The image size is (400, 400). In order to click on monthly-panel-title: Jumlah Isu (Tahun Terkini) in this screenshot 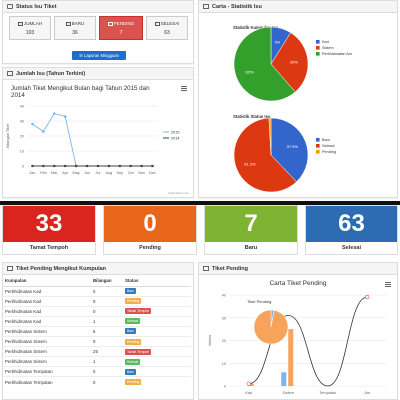, I will do `click(51, 74)`.